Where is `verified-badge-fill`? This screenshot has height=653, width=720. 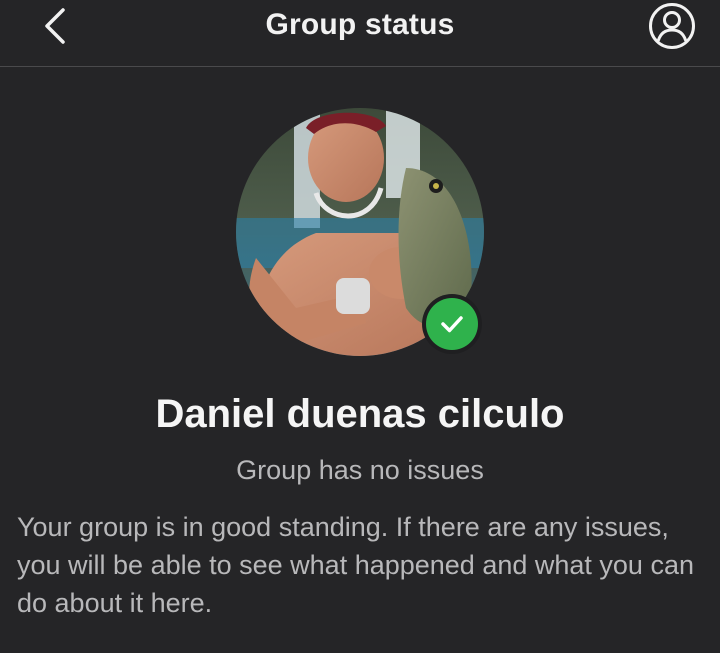 verified-badge-fill is located at coordinates (452, 324).